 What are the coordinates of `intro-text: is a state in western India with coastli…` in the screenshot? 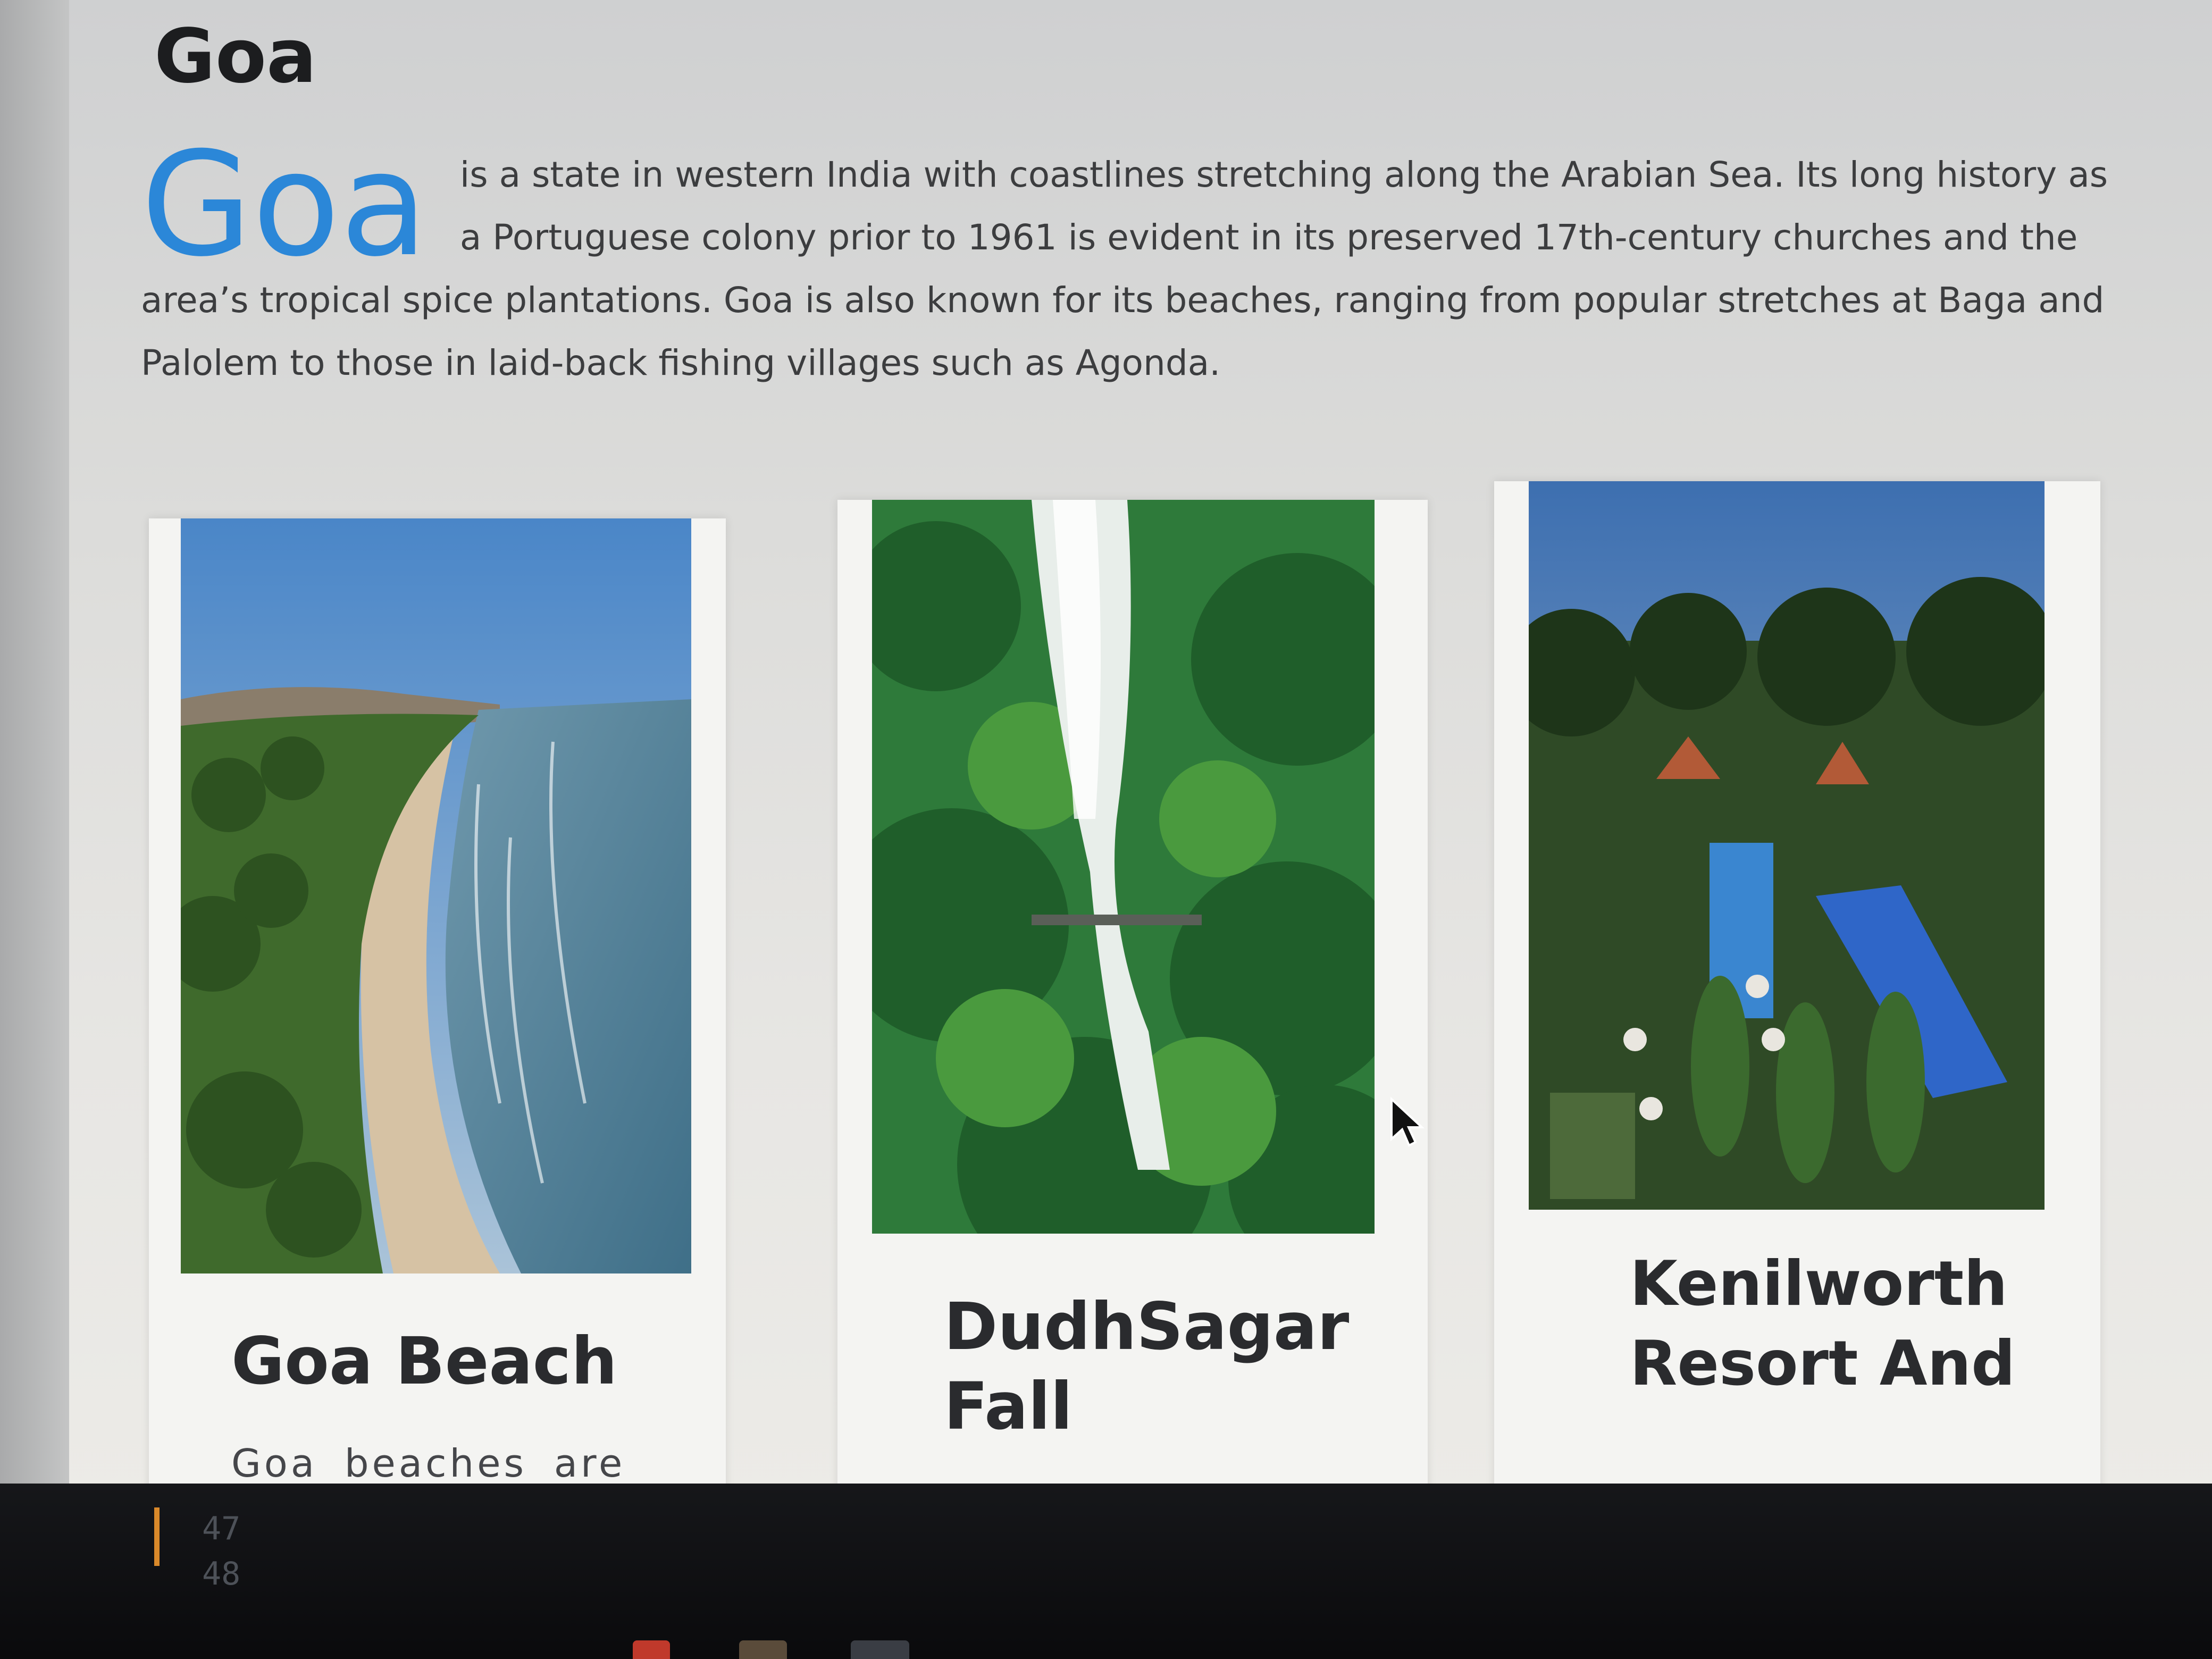 It's located at (1124, 268).